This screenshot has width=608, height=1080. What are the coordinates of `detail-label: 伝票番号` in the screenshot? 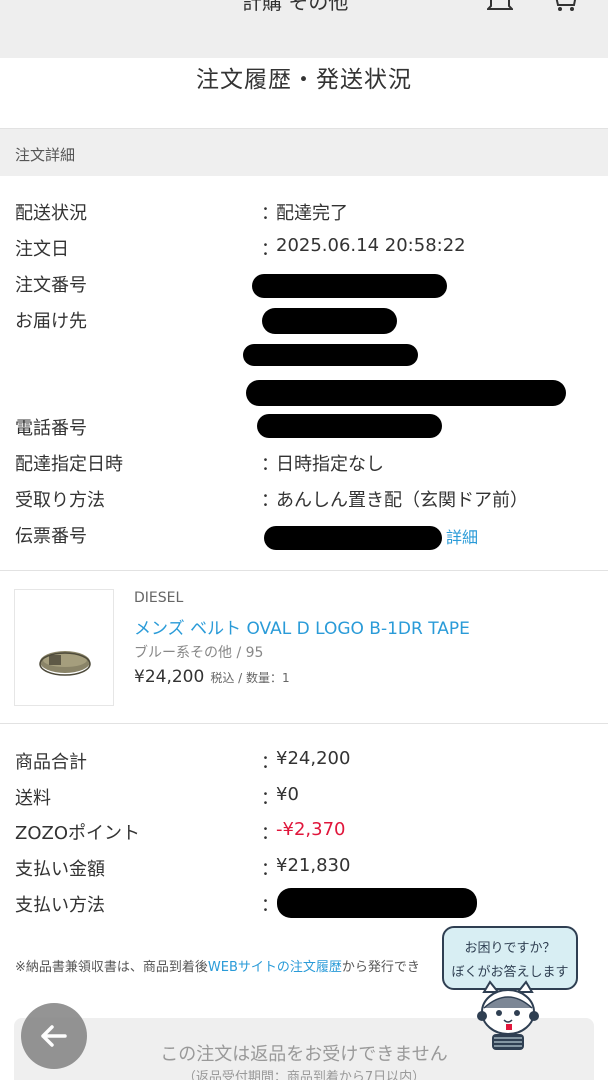 It's located at (51, 536).